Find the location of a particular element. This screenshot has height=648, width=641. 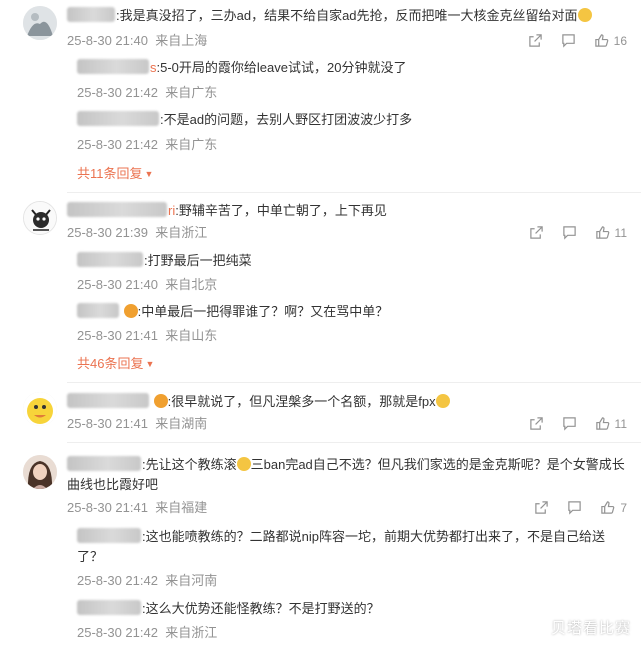

reply-meta: 25-8-30 21:41 来自山东 is located at coordinates (147, 335).